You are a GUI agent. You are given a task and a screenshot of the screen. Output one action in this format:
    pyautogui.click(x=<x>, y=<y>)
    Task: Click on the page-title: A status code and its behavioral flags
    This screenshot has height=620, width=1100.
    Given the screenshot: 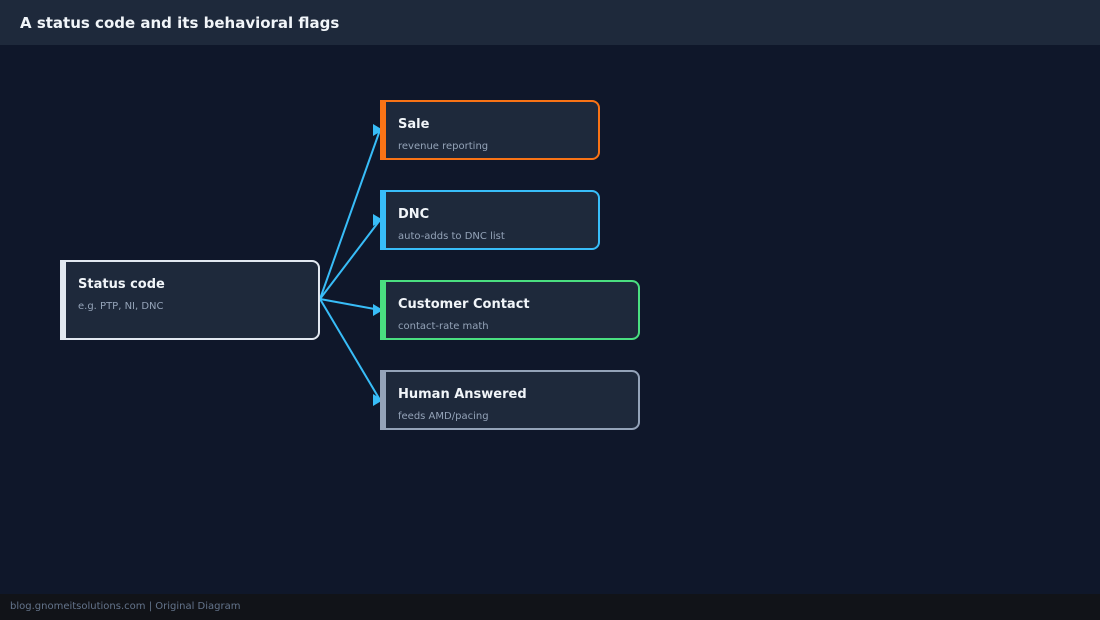 What is the action you would take?
    pyautogui.click(x=180, y=23)
    